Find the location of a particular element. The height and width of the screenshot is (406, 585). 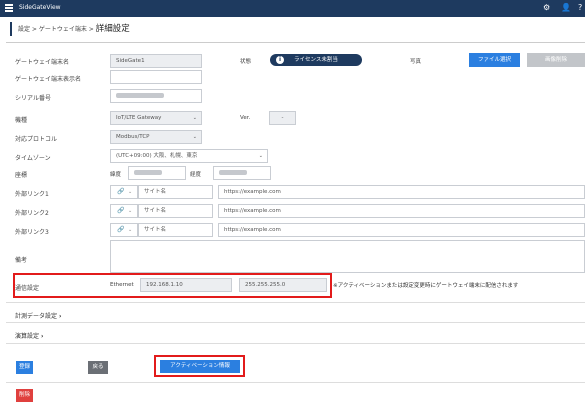

latitude-label: 緯度 is located at coordinates (116, 175).